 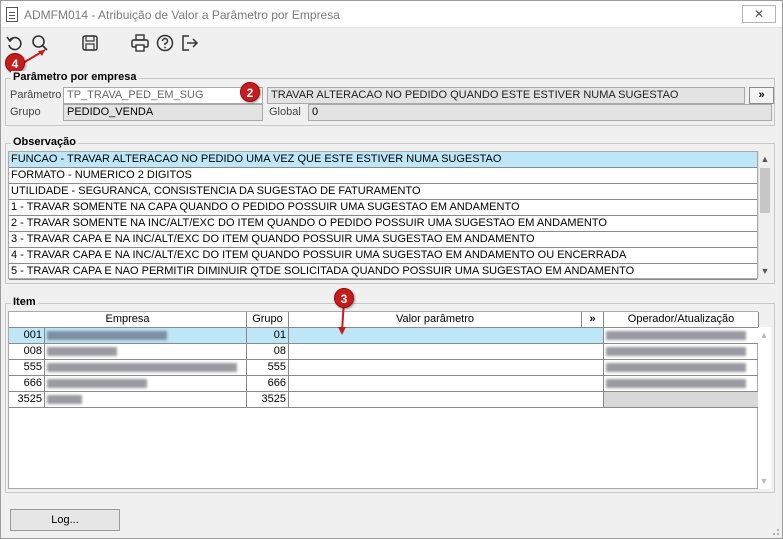 I want to click on help-icon, so click(x=165, y=43).